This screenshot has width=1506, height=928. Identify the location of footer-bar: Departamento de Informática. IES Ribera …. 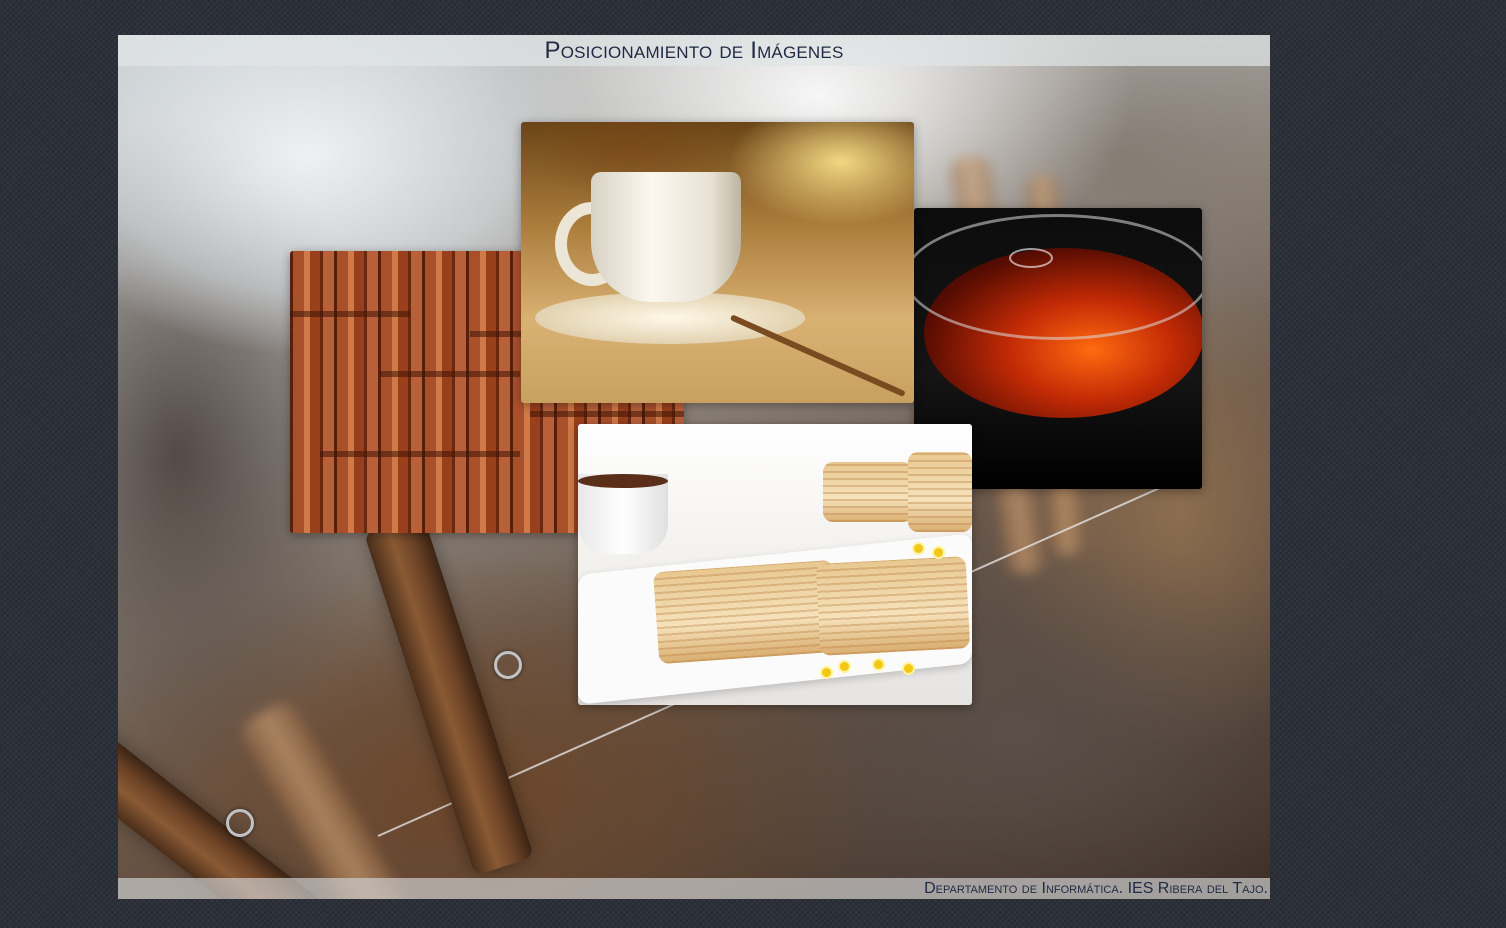
(694, 888).